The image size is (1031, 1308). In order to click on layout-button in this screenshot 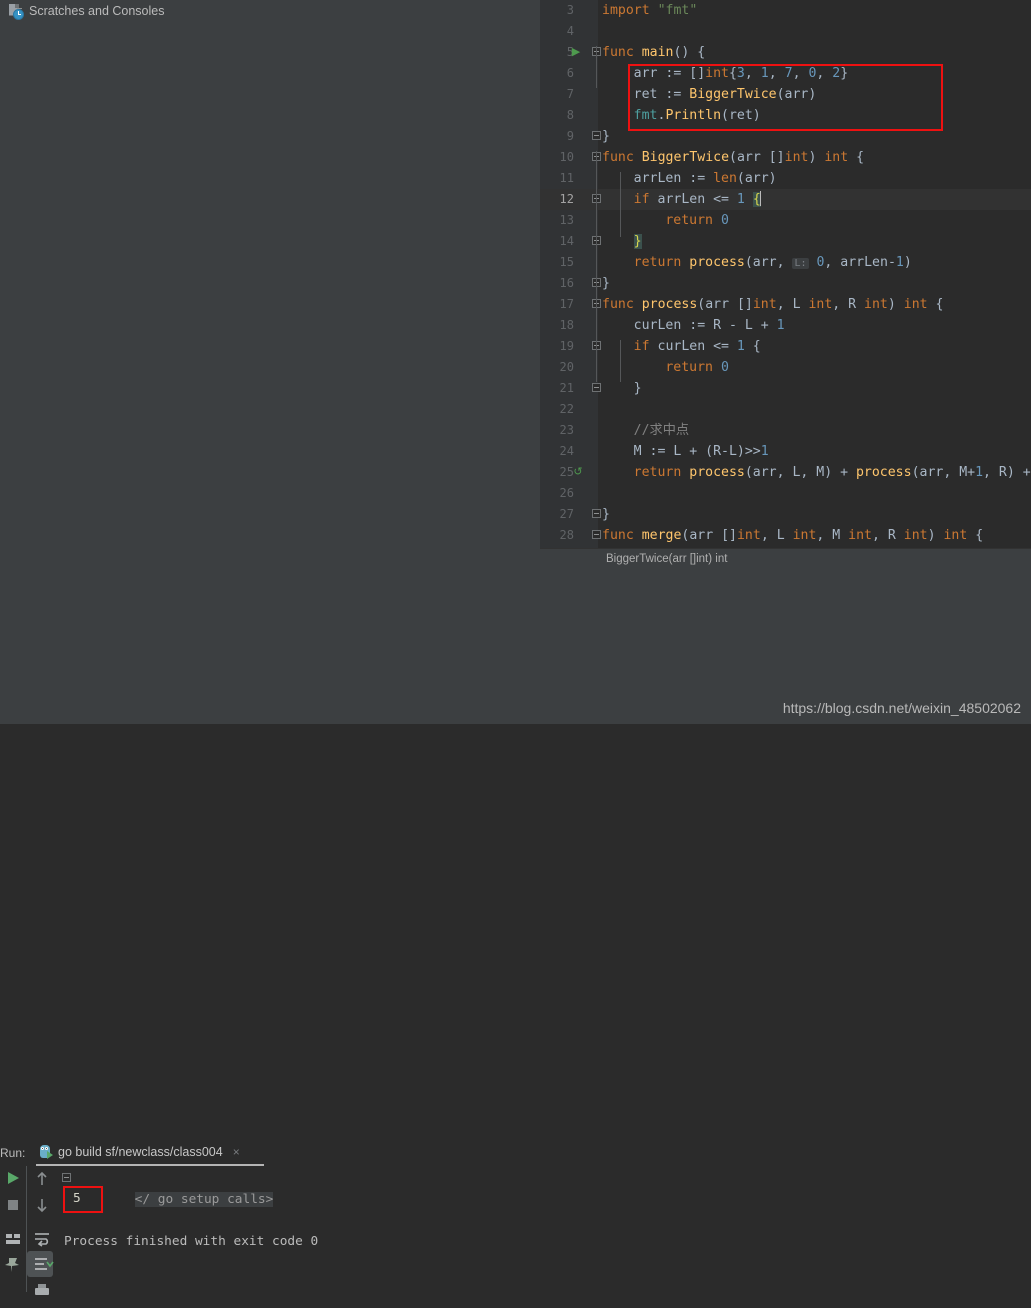, I will do `click(13, 1239)`.